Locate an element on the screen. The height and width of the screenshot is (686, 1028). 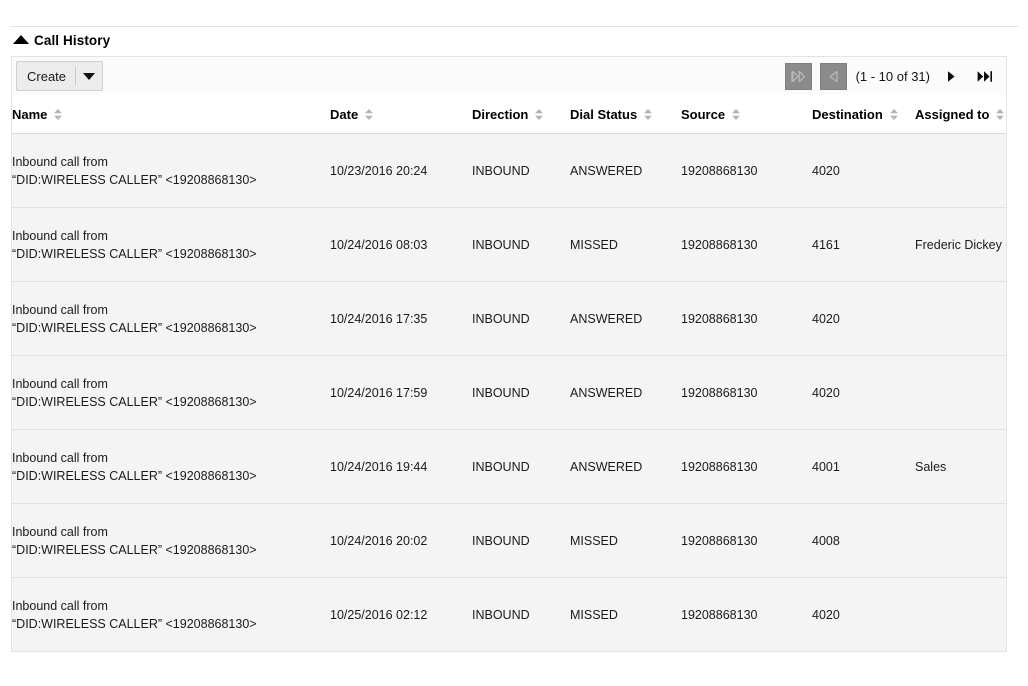
pagination-controls: (1 - 10 of 31) is located at coordinates (893, 76).